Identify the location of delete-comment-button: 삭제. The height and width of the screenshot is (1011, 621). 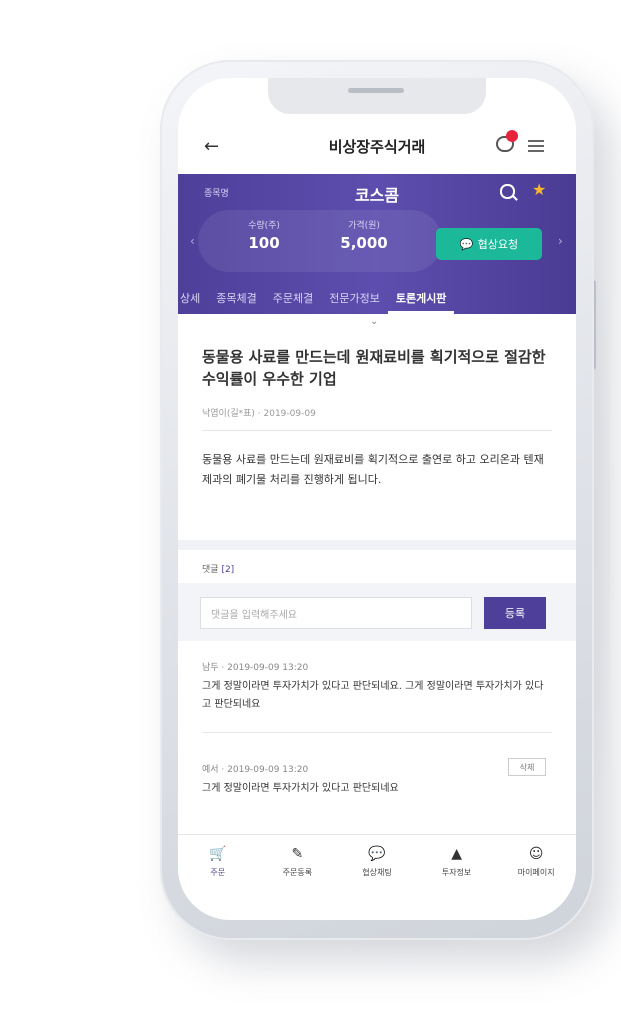
(527, 767).